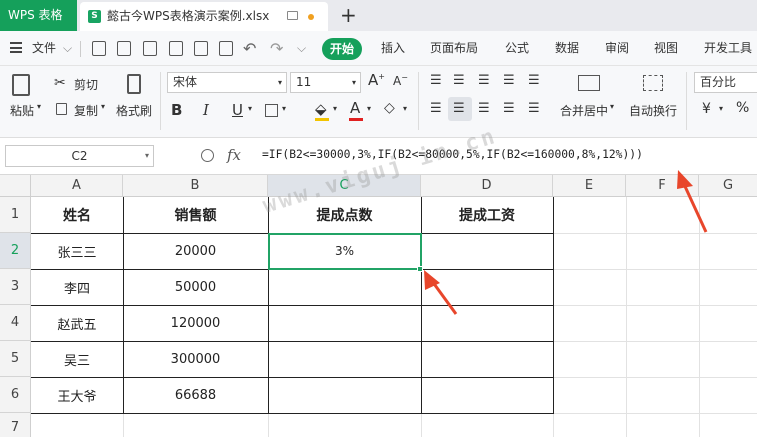 This screenshot has width=757, height=443. What do you see at coordinates (692, 201) in the screenshot?
I see `arrow-to-formula` at bounding box center [692, 201].